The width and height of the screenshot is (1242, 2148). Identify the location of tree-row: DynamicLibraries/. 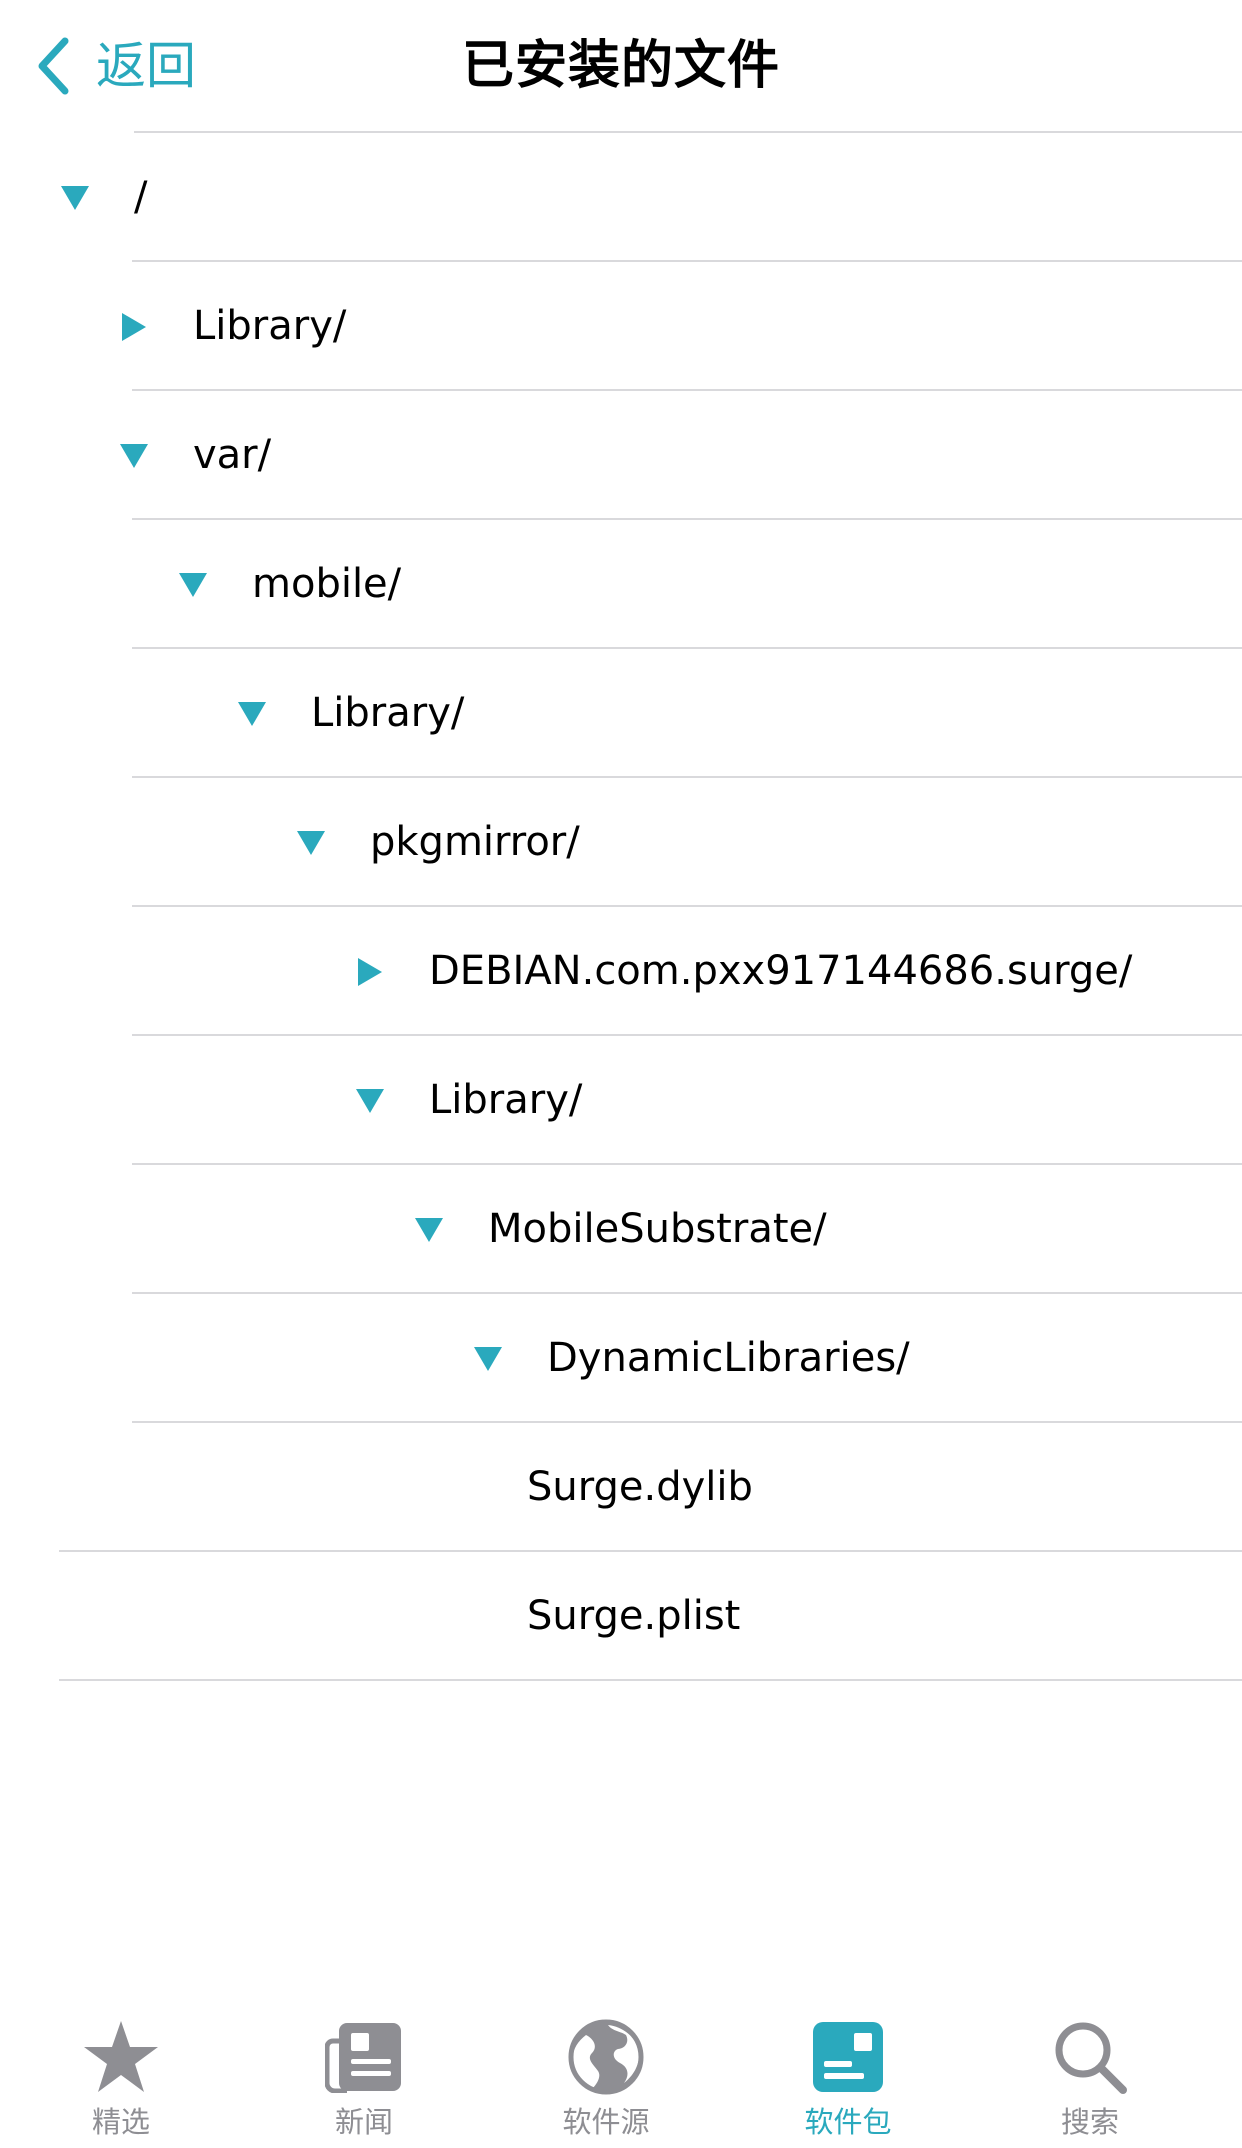
(621, 1358).